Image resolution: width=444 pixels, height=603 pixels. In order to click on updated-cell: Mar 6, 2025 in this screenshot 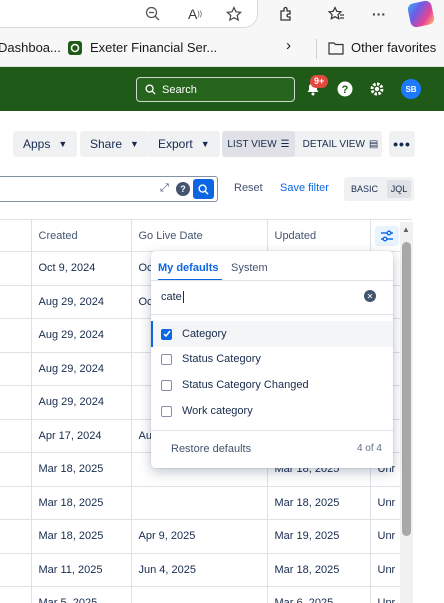, I will do `click(319, 594)`.